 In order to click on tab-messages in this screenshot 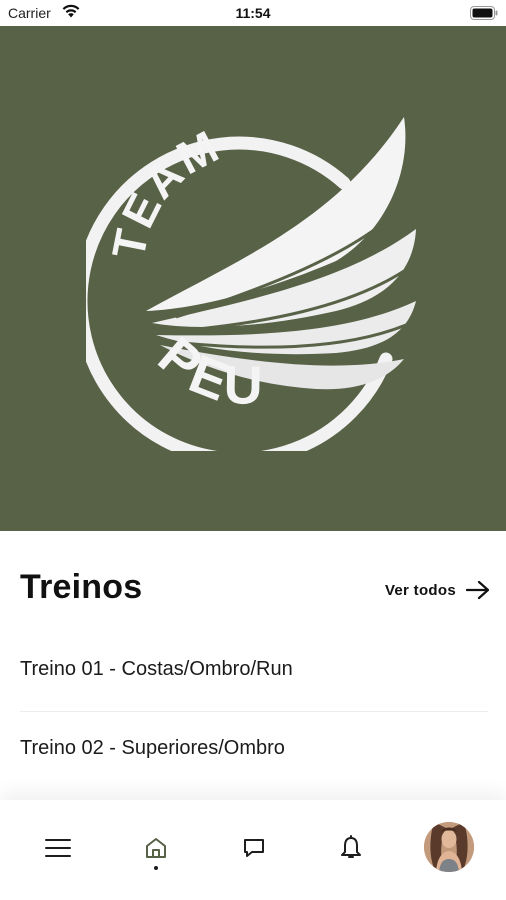, I will do `click(254, 848)`.